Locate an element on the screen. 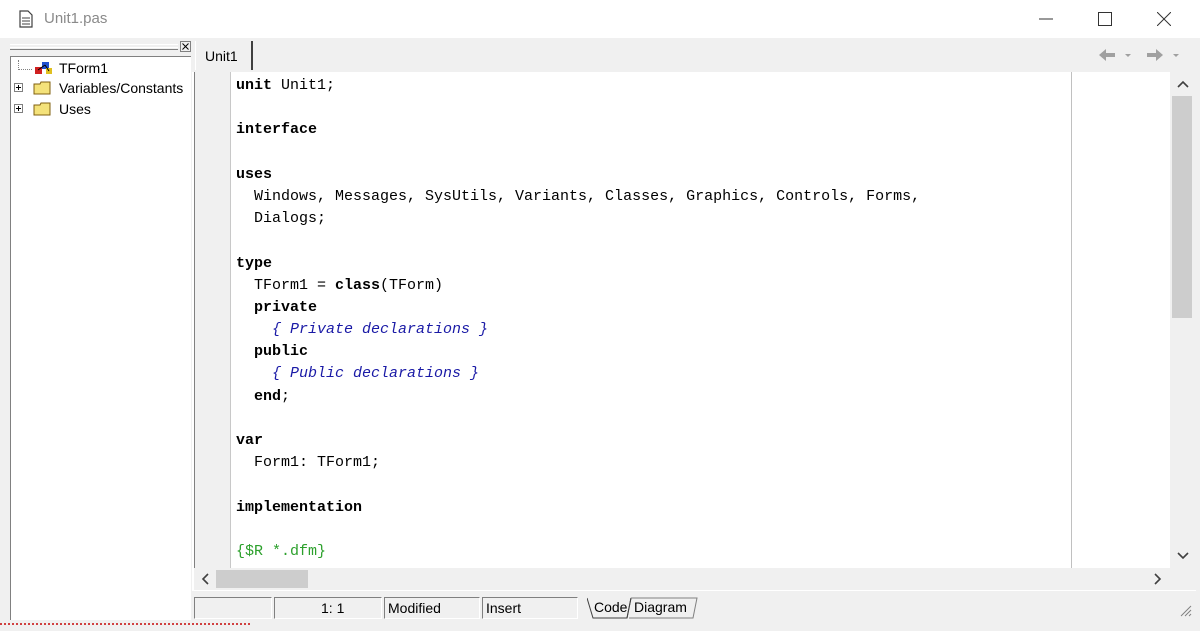 Image resolution: width=1200 pixels, height=631 pixels. scroll-left-icon is located at coordinates (205, 579).